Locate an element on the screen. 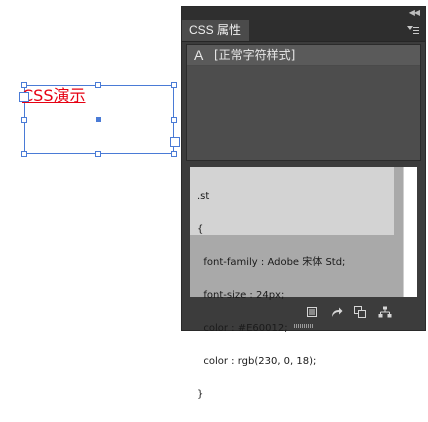 This screenshot has height=422, width=428. code-line: color : rgb(230, 0, 18); is located at coordinates (257, 361).